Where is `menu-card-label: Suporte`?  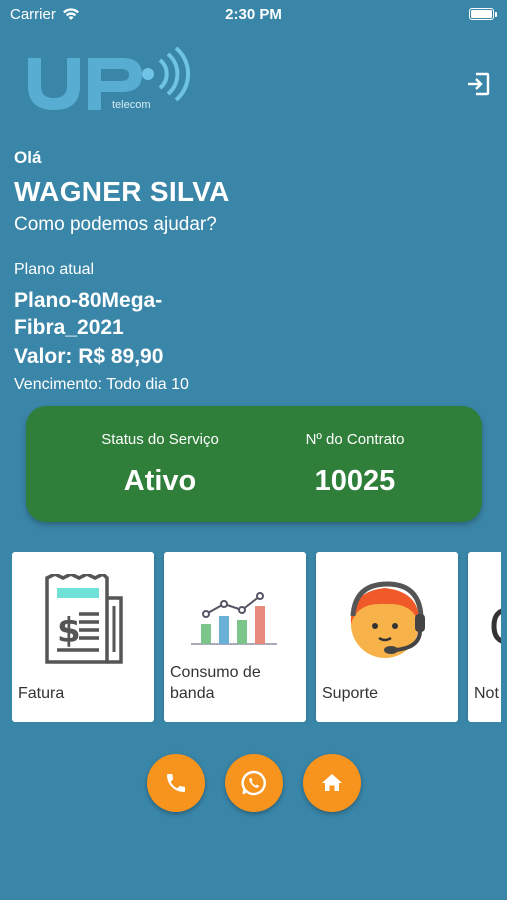
menu-card-label: Suporte is located at coordinates (350, 693).